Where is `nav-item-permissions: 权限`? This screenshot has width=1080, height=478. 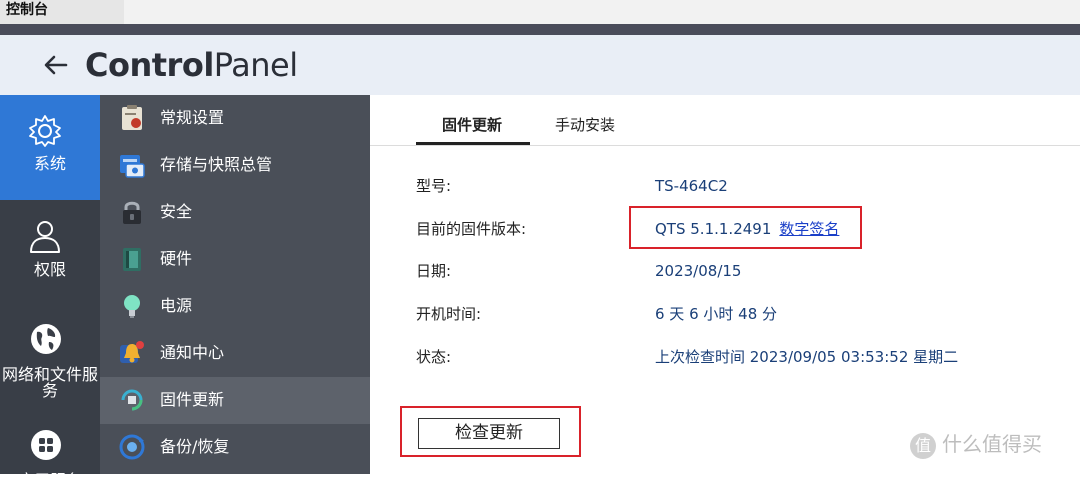
nav-item-permissions: 权限 is located at coordinates (50, 252).